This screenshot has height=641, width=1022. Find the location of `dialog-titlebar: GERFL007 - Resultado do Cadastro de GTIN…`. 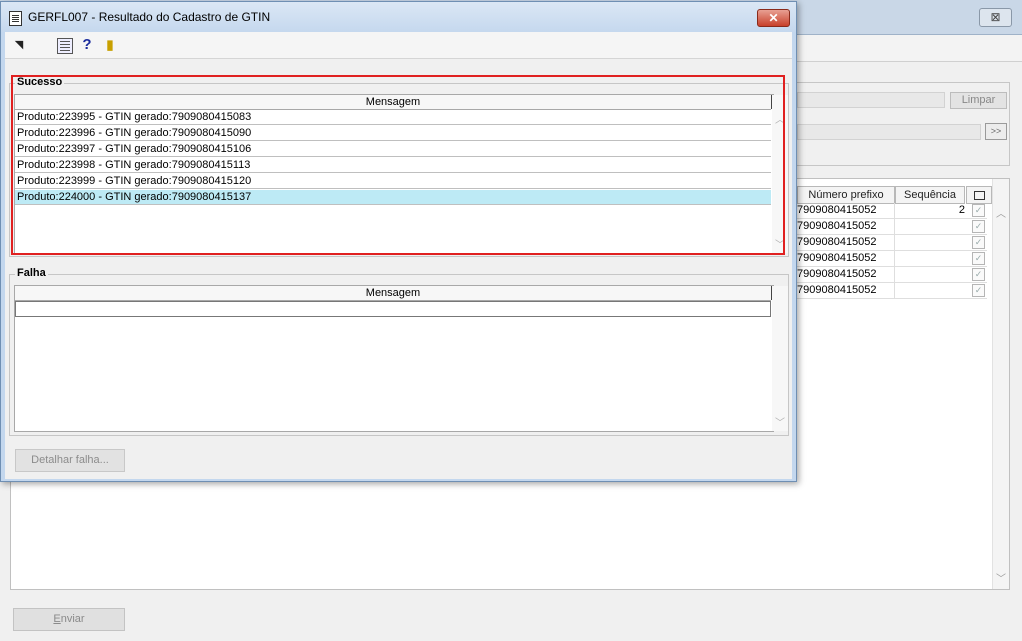

dialog-titlebar: GERFL007 - Resultado do Cadastro de GTIN… is located at coordinates (398, 17).